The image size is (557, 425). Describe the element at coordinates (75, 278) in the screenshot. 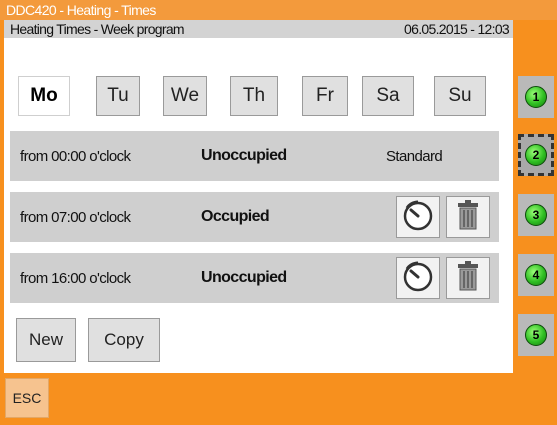

I see `row-from-time: from 16:00 o'clock` at that location.